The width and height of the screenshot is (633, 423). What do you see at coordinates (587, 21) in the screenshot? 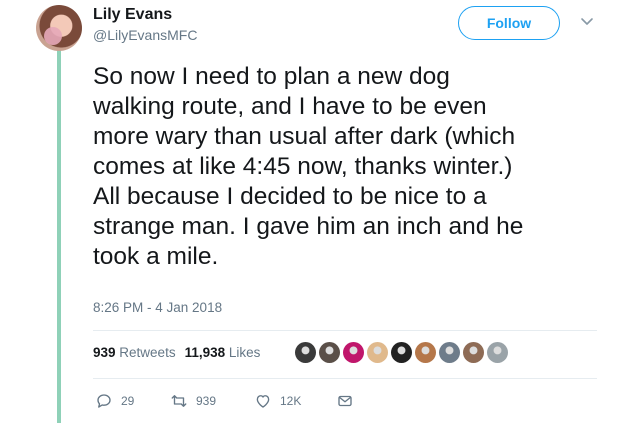
I see `chevron-down-icon` at bounding box center [587, 21].